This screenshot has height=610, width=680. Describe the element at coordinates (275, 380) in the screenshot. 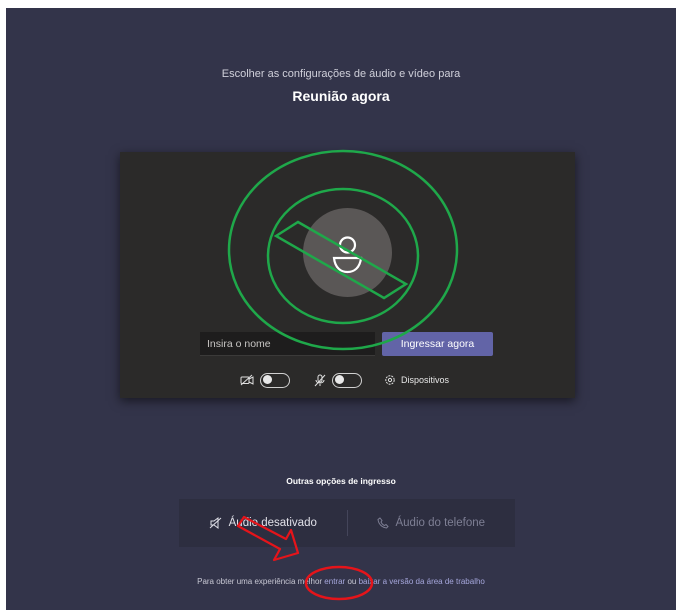

I see `camera-toggle` at that location.